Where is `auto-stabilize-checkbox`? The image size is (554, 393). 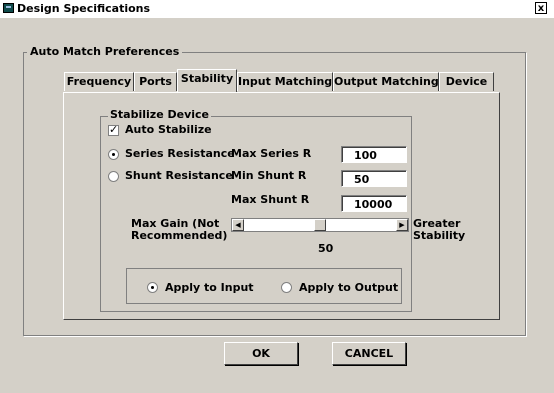
auto-stabilize-checkbox is located at coordinates (113, 129).